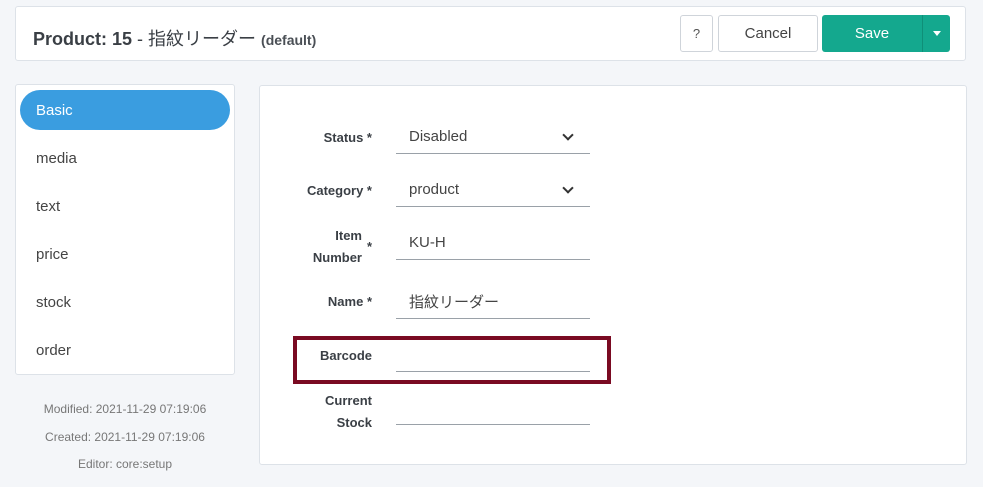 The image size is (983, 487). I want to click on save-options-button, so click(936, 33).